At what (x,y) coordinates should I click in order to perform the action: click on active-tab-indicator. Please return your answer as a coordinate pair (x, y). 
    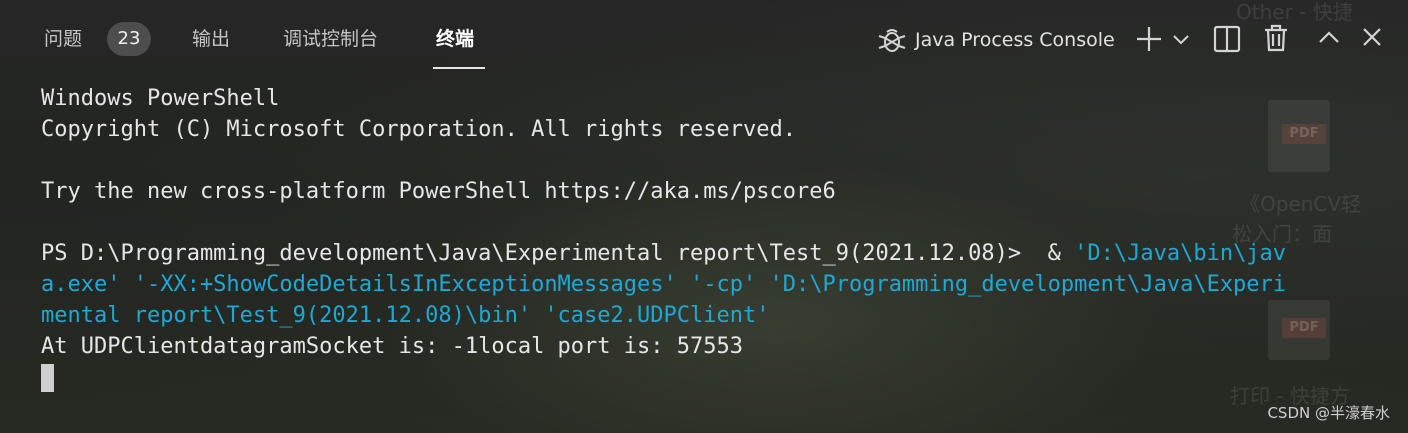
    Looking at the image, I should click on (459, 68).